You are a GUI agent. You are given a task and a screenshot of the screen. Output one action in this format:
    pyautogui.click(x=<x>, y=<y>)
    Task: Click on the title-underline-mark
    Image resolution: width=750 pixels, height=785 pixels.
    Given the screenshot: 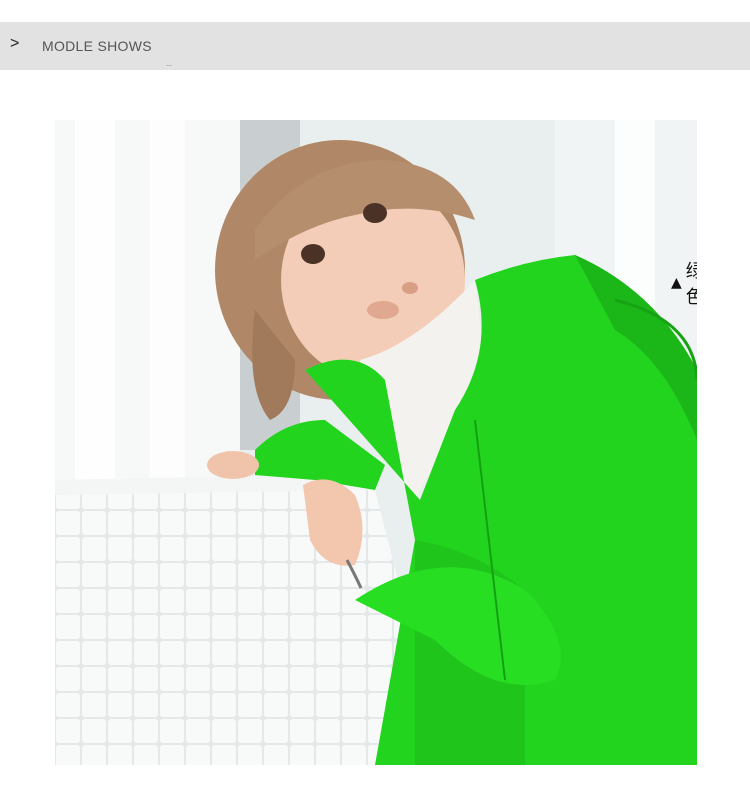 What is the action you would take?
    pyautogui.click(x=169, y=65)
    